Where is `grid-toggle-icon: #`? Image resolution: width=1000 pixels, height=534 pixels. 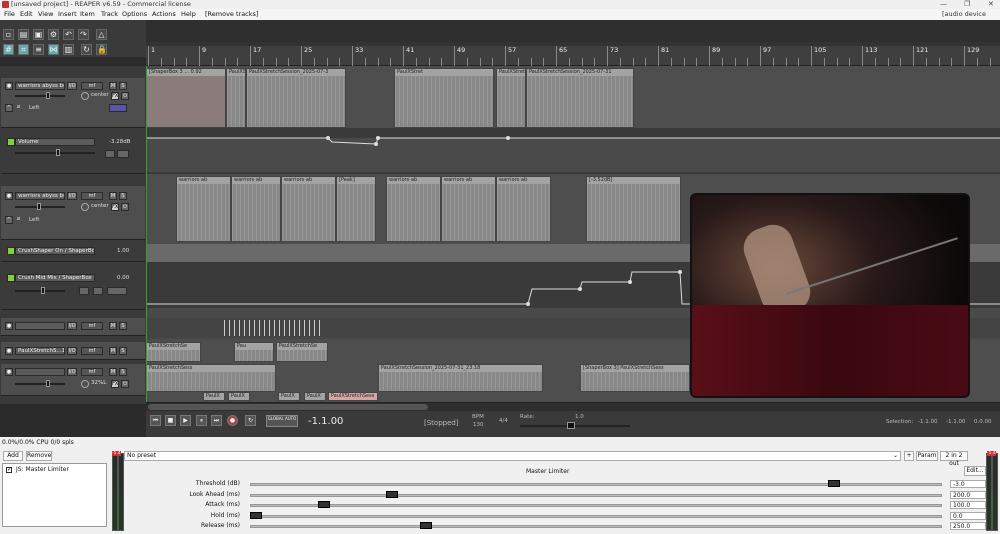
grid-toggle-icon: # is located at coordinates (8, 49).